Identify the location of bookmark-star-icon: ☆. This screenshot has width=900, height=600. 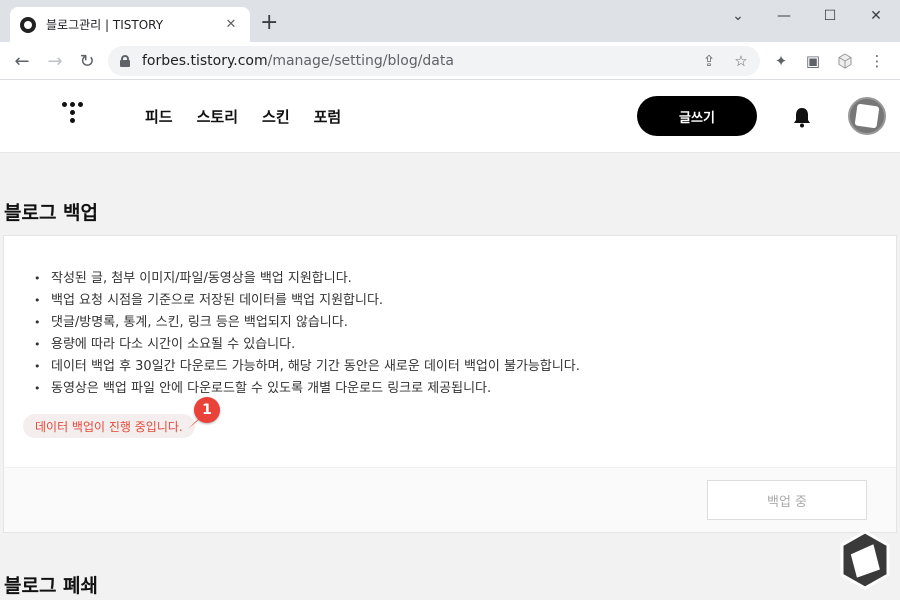
(741, 61).